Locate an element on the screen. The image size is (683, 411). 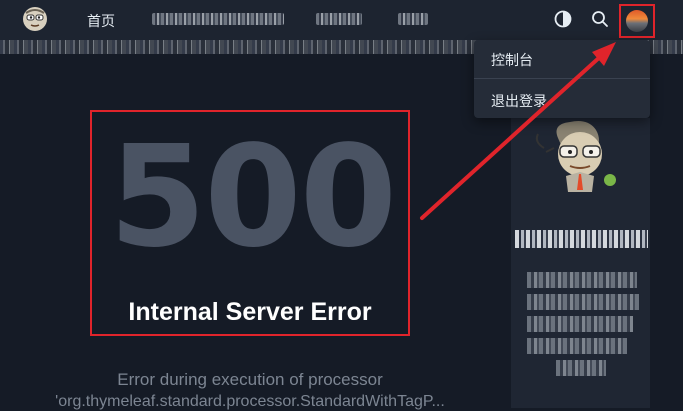
theme-toggle-button is located at coordinates (563, 19).